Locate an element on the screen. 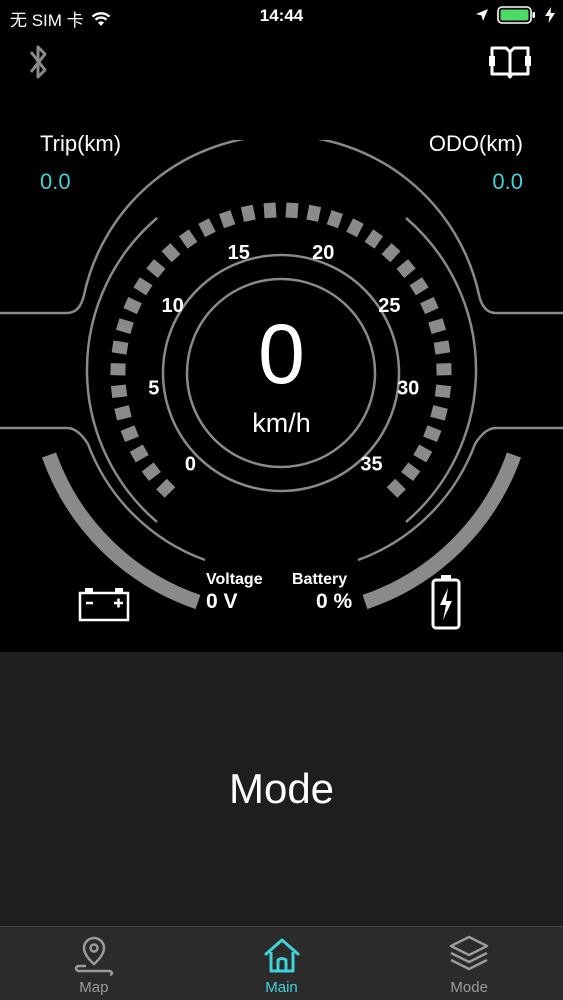 This screenshot has height=1000, width=563. tab-map-label: Map is located at coordinates (94, 987).